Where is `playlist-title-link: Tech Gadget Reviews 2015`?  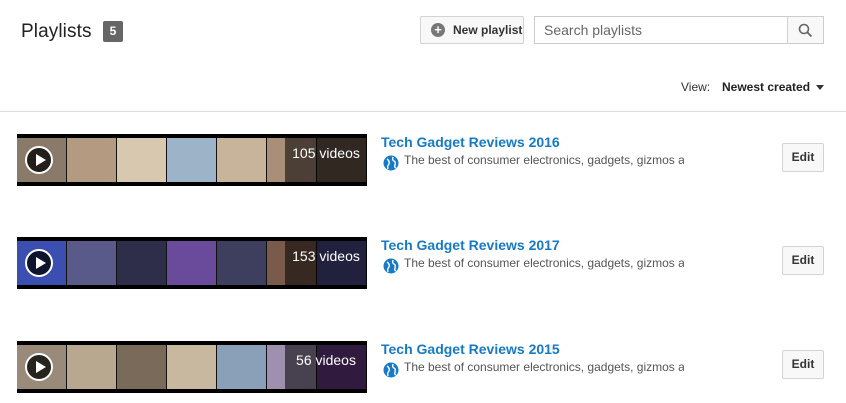 playlist-title-link: Tech Gadget Reviews 2015 is located at coordinates (470, 349).